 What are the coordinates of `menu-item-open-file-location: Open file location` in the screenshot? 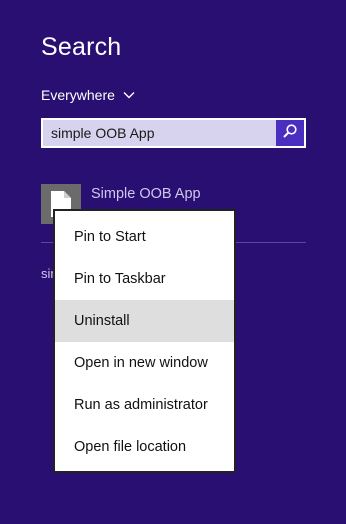 It's located at (144, 447).